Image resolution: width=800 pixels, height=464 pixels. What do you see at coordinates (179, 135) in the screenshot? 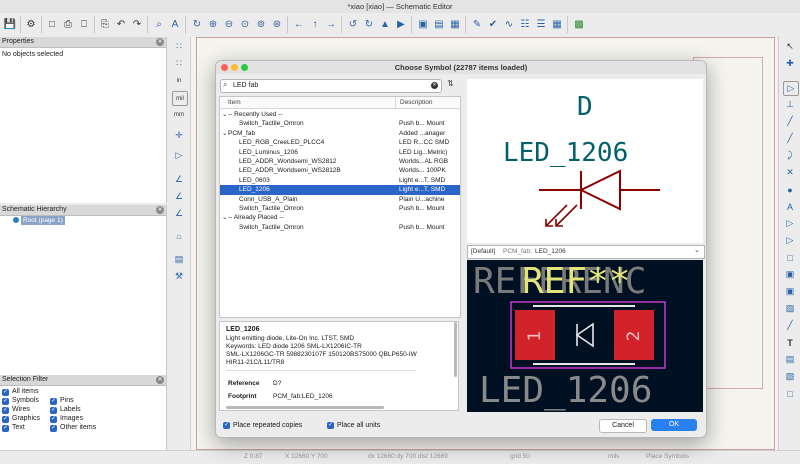
I see `cursor-crosshair-icon: ✛` at bounding box center [179, 135].